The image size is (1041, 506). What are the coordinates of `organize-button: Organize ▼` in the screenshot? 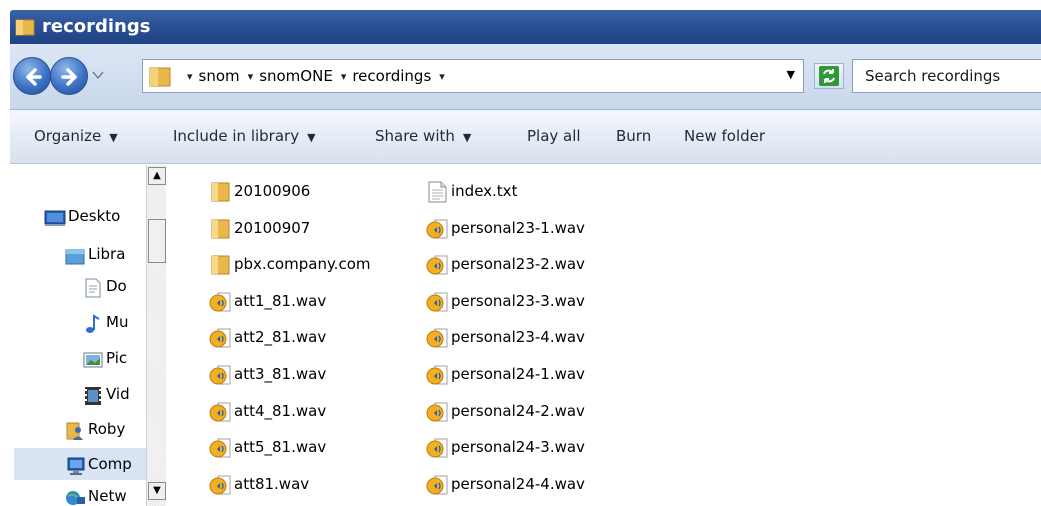 It's located at (76, 136).